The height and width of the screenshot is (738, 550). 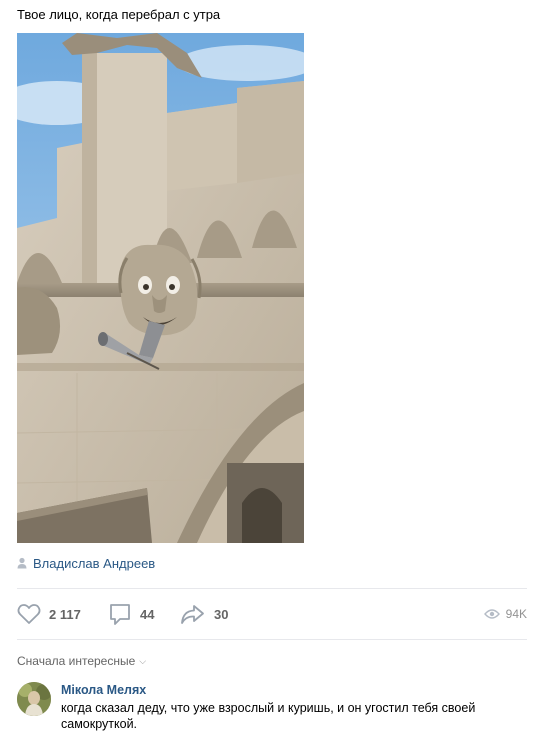 I want to click on post-author: Владислав Андреев, so click(x=86, y=563).